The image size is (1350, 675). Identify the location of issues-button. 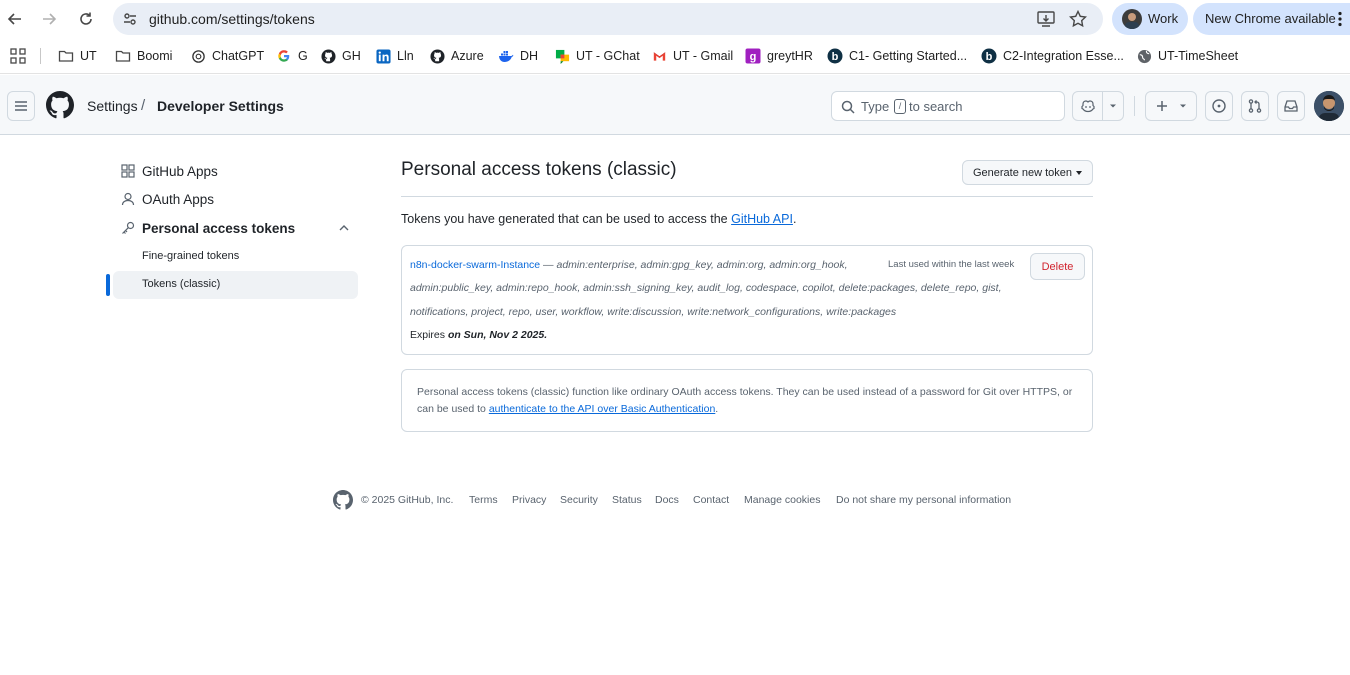
(1219, 106).